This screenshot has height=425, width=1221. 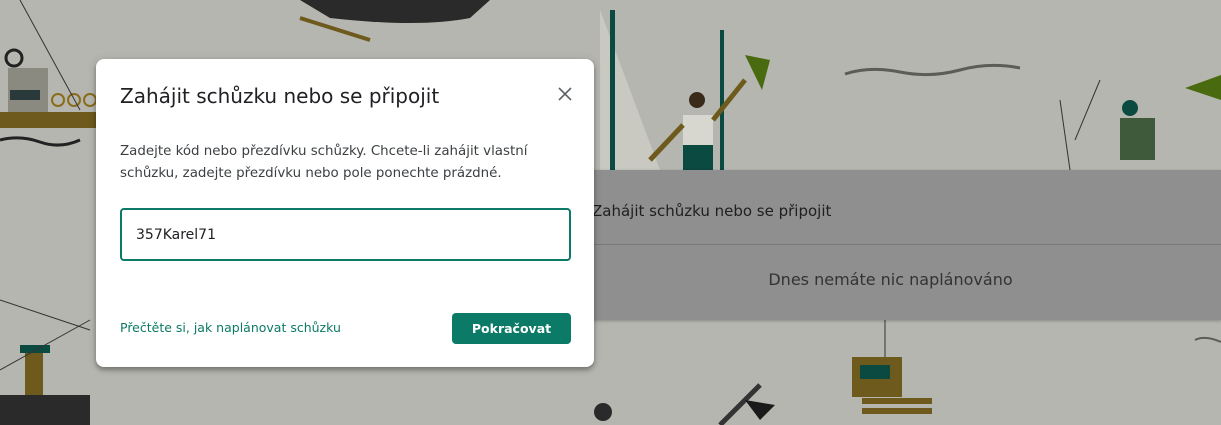 What do you see at coordinates (906, 244) in the screenshot?
I see `background-card-divider` at bounding box center [906, 244].